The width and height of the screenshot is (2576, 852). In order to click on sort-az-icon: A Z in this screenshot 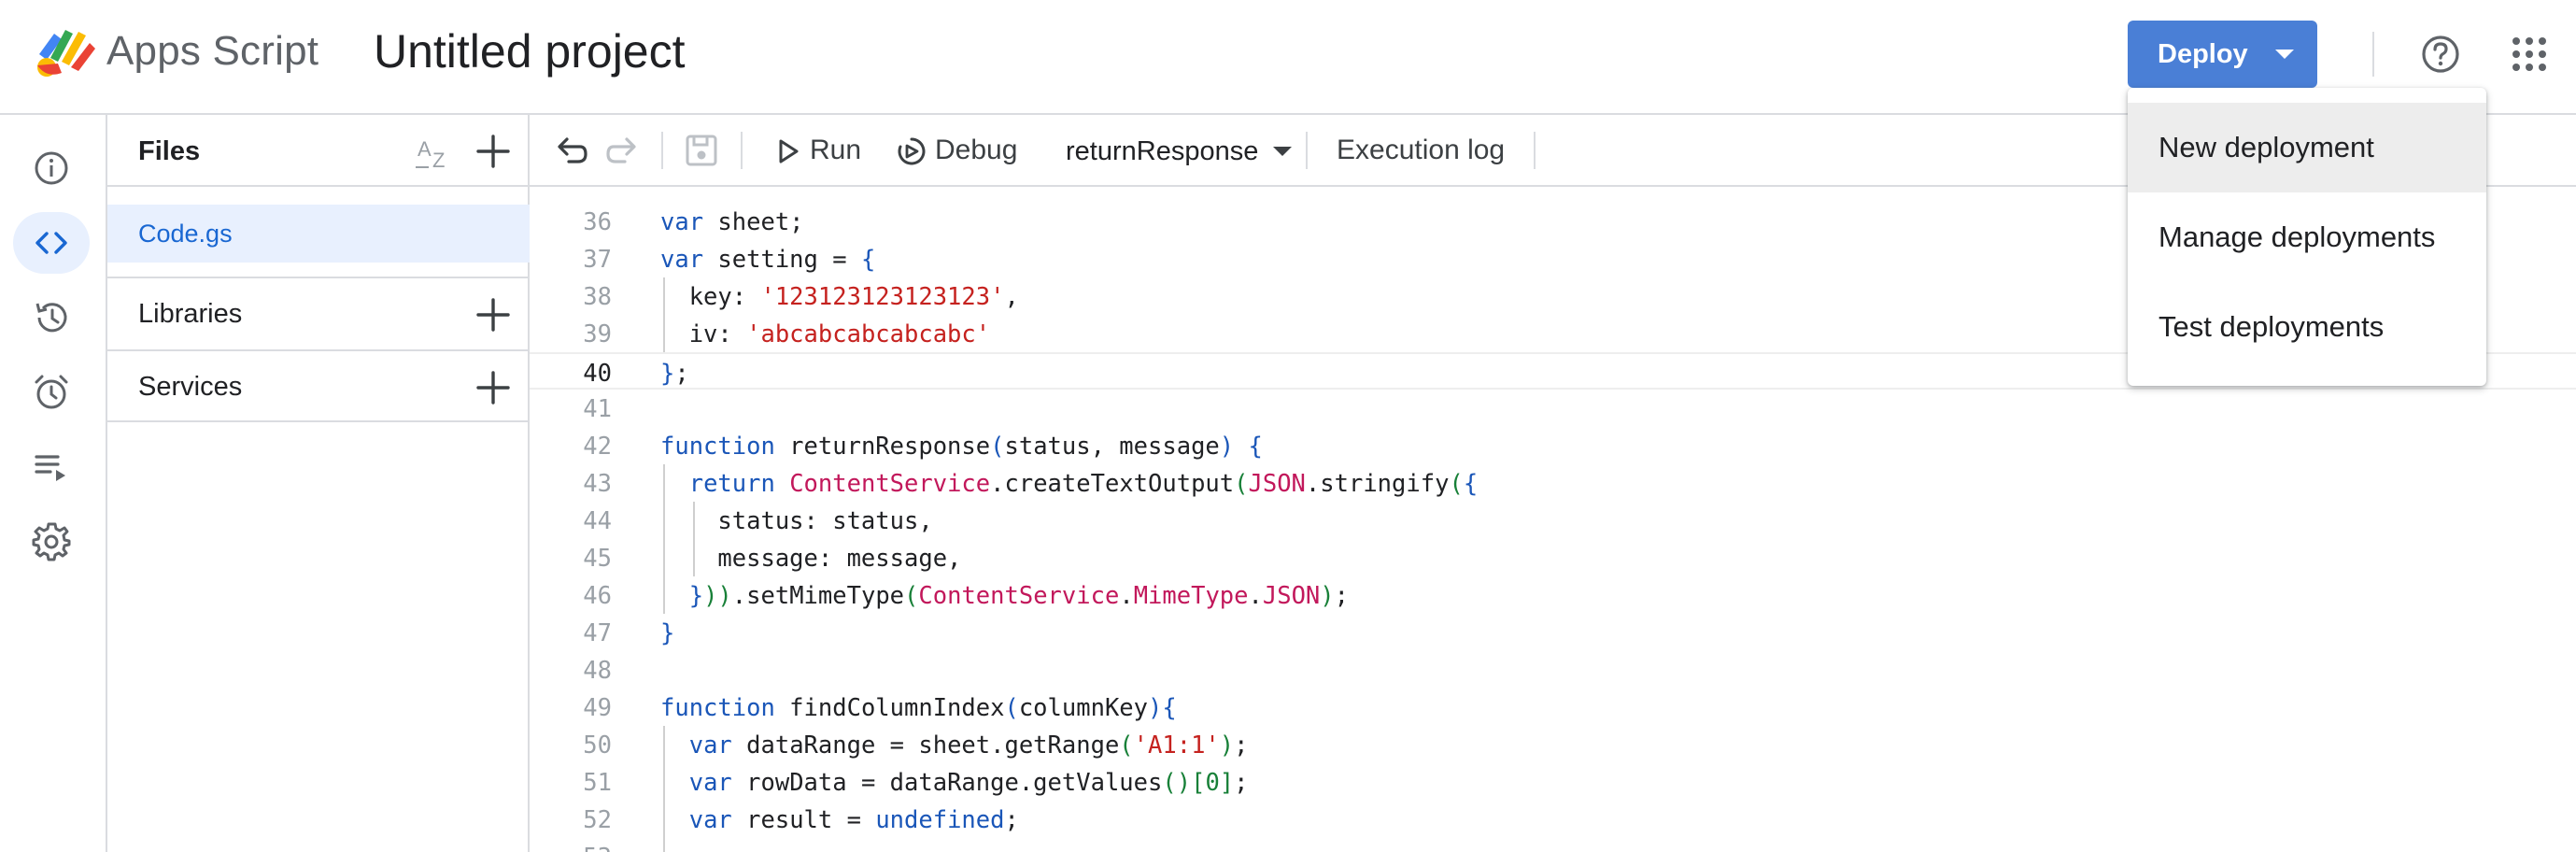, I will do `click(434, 152)`.